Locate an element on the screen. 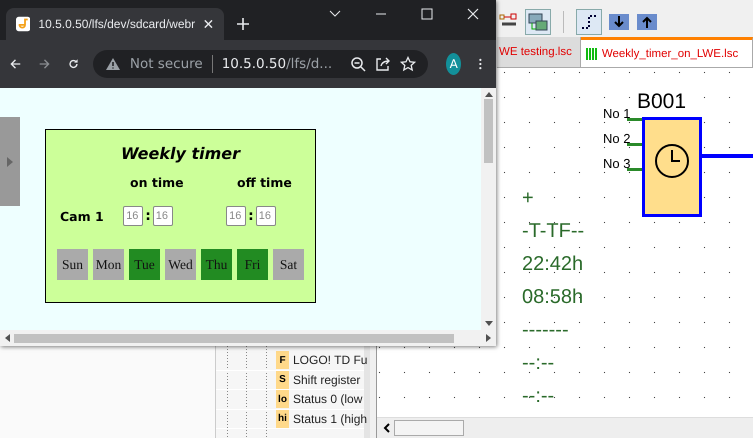 This screenshot has height=438, width=753. expand-icon is located at coordinates (10, 161).